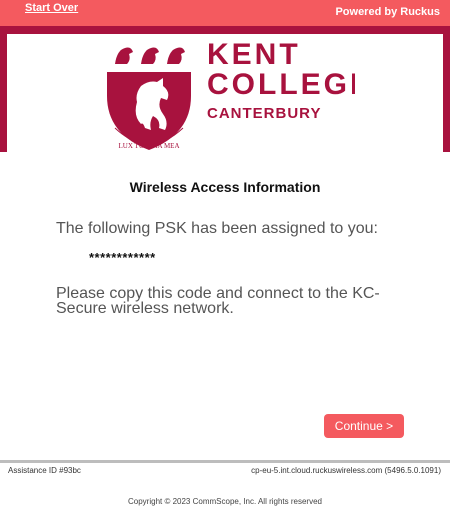 This screenshot has width=450, height=510. I want to click on assistance-id: Assistance ID #93bc, so click(44, 470).